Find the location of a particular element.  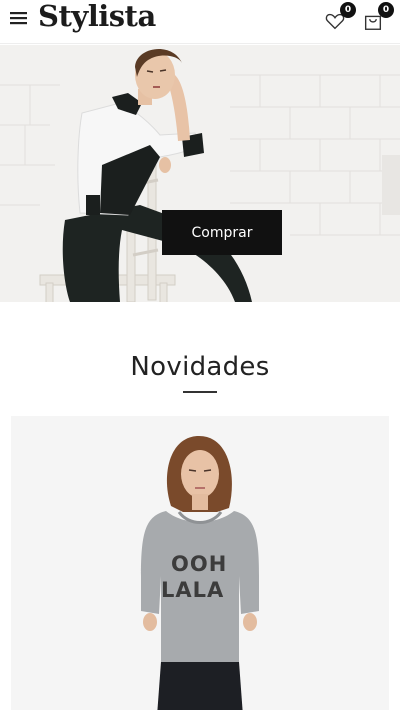

shirt-print-line-1: OOH is located at coordinates (199, 564).